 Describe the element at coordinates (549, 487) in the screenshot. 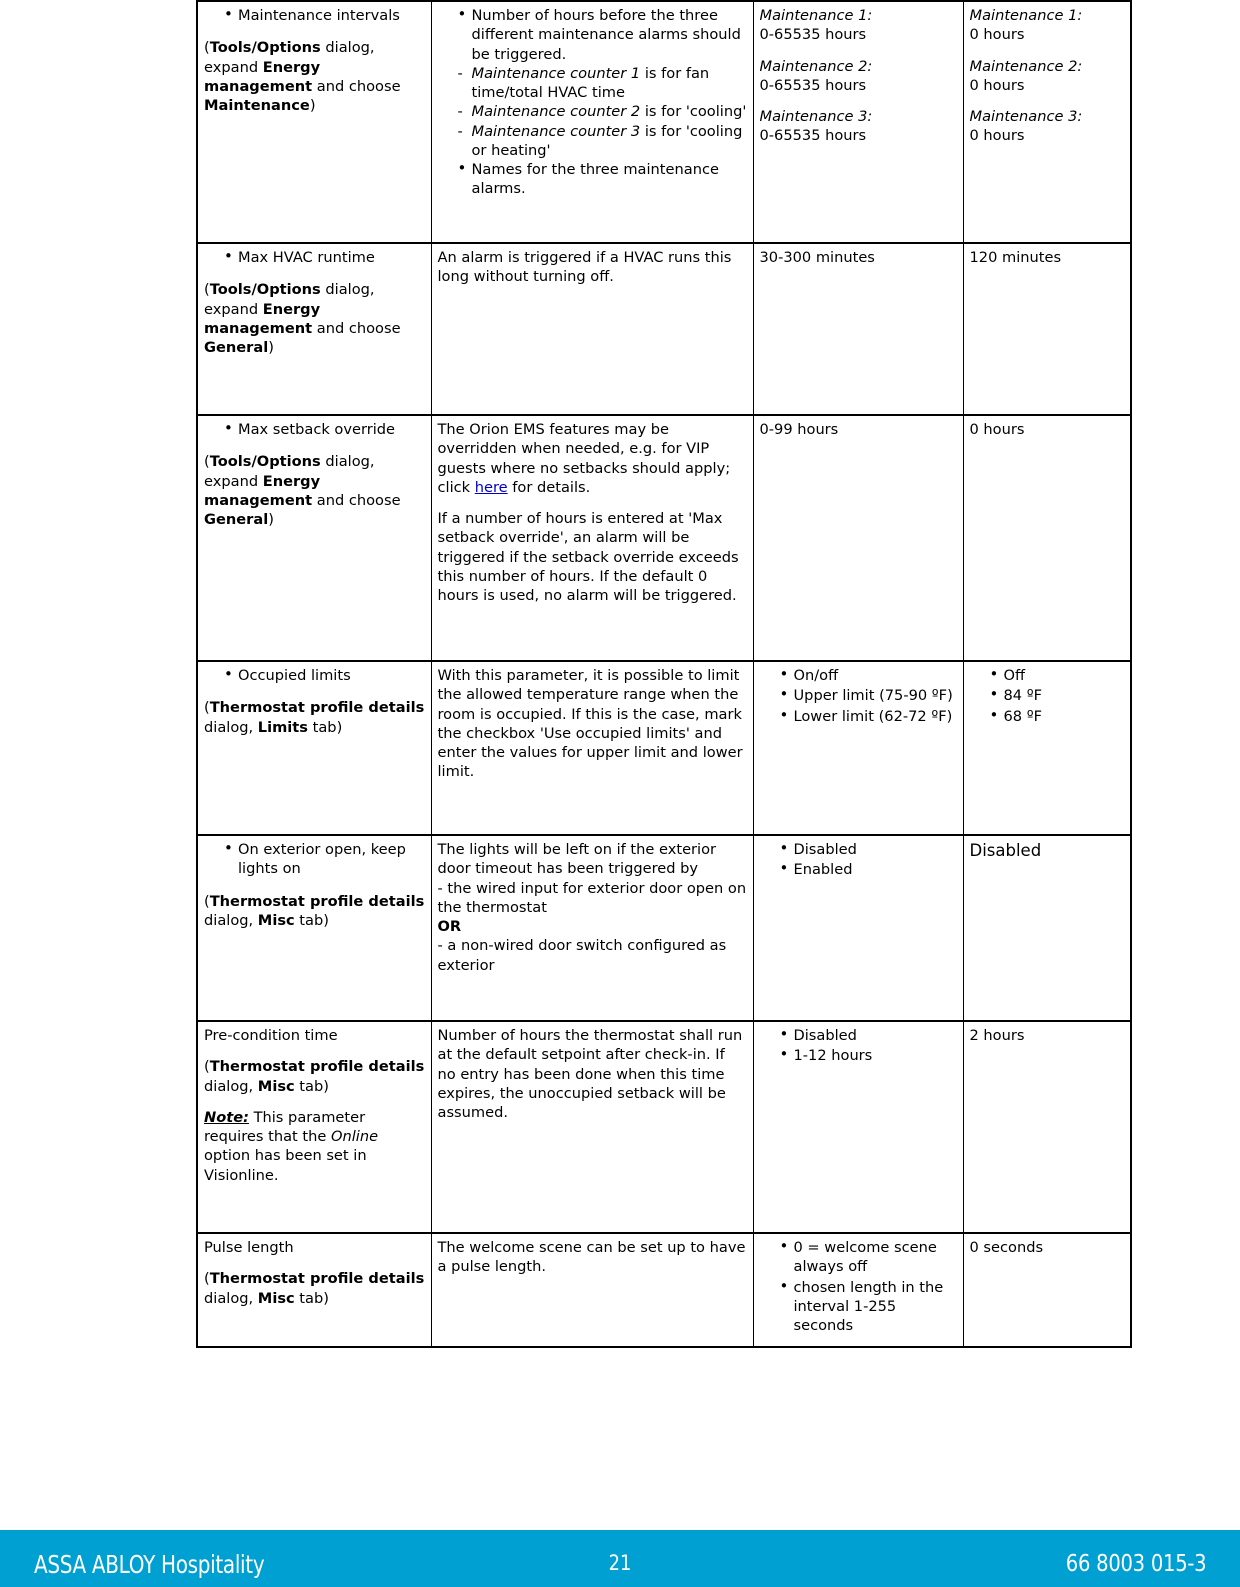

I see `description-text-b: for details.` at that location.